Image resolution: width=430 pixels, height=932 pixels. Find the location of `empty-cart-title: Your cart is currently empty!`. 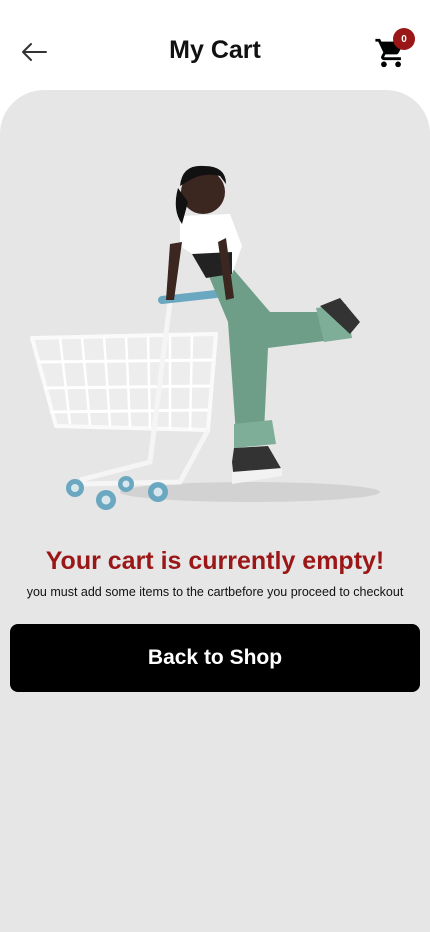

empty-cart-title: Your cart is currently empty! is located at coordinates (215, 561).